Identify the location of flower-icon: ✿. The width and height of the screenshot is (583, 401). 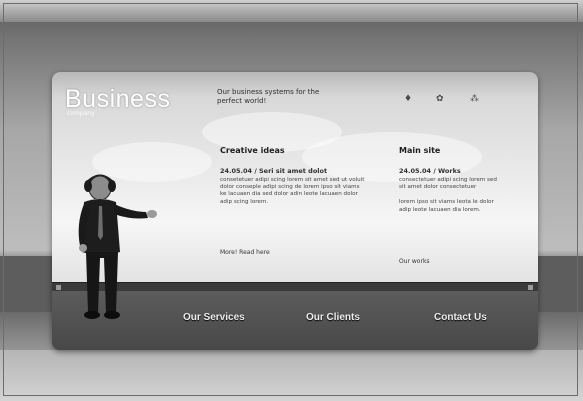
(440, 99).